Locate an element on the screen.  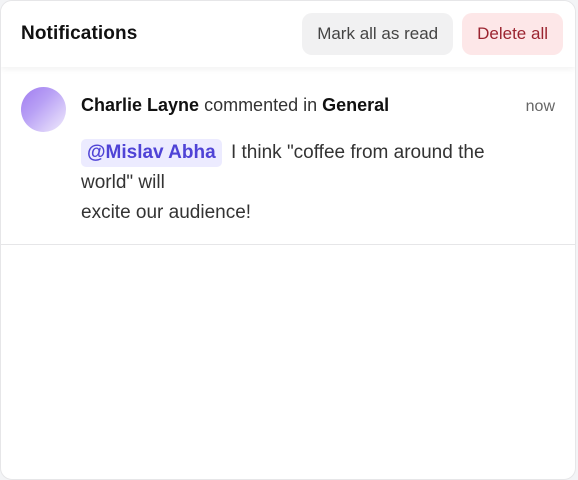
channel-name: General is located at coordinates (356, 105).